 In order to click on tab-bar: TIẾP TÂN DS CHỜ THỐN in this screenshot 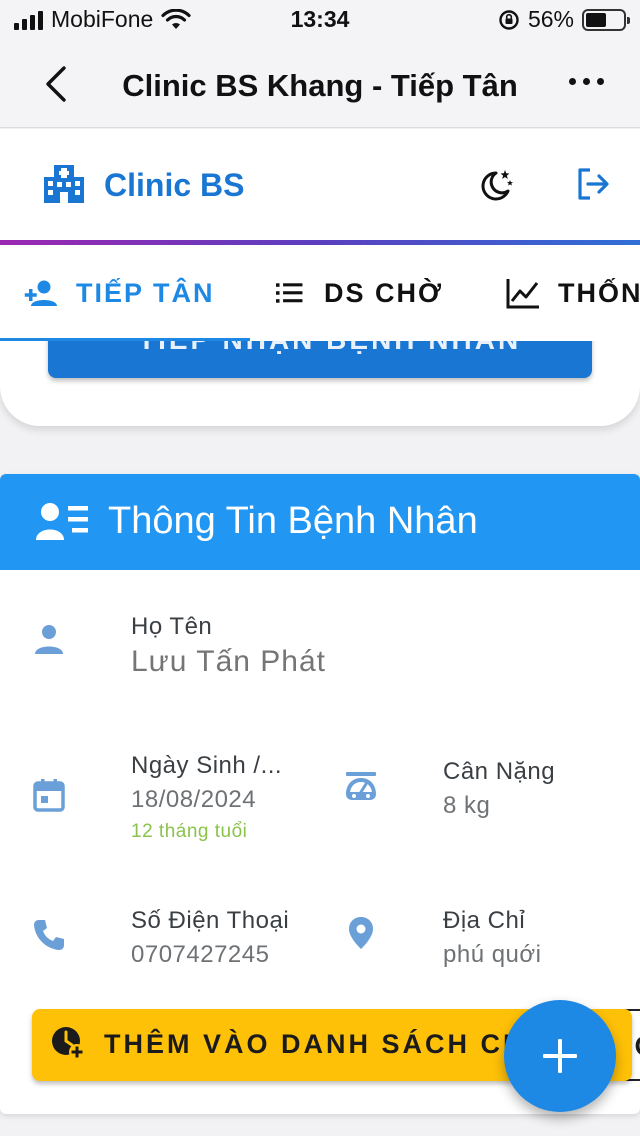, I will do `click(320, 293)`.